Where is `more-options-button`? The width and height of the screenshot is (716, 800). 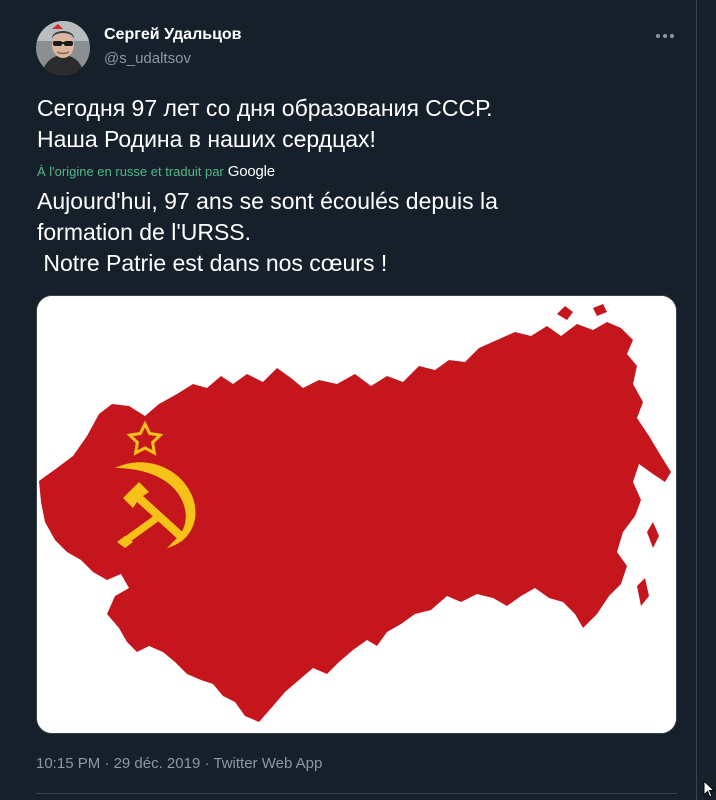 more-options-button is located at coordinates (665, 36).